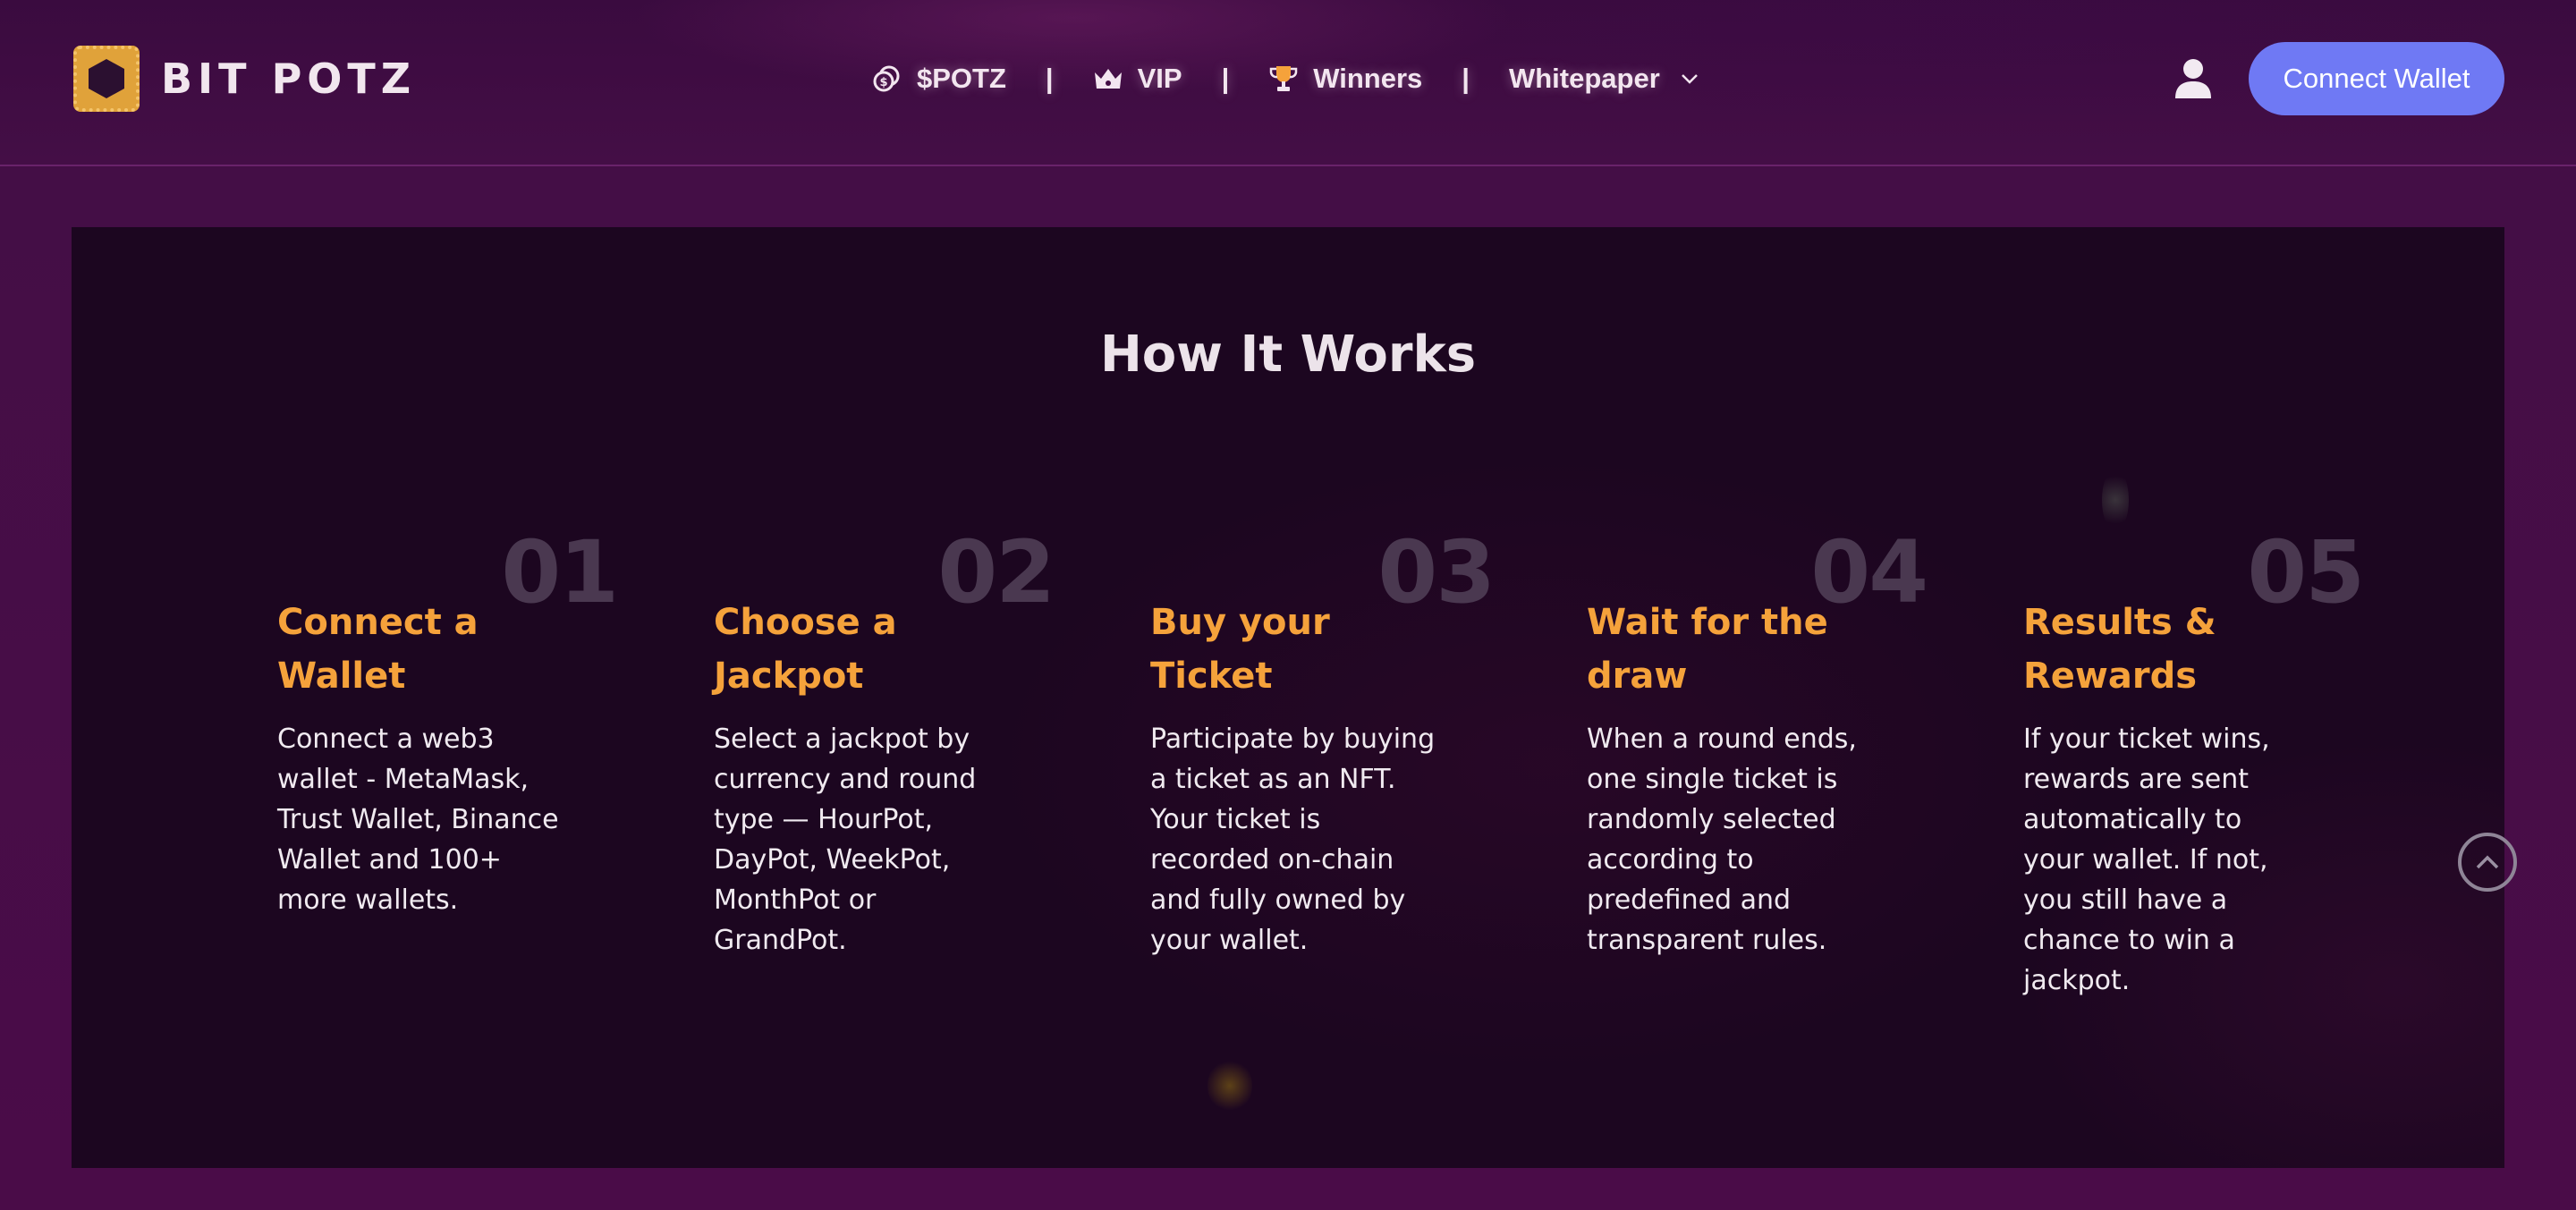 Image resolution: width=2576 pixels, height=1210 pixels. Describe the element at coordinates (1584, 78) in the screenshot. I see `nav-label-whitepaper: Whitepaper` at that location.